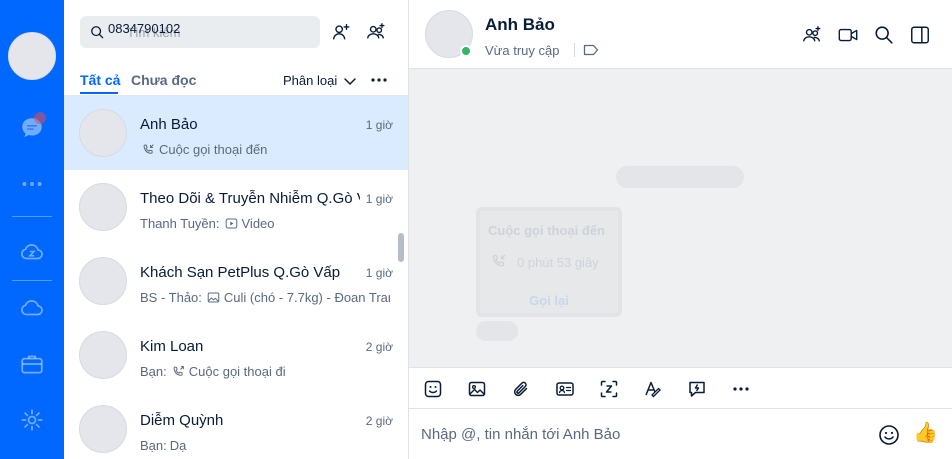 This screenshot has height=459, width=952. I want to click on create-group-button, so click(376, 32).